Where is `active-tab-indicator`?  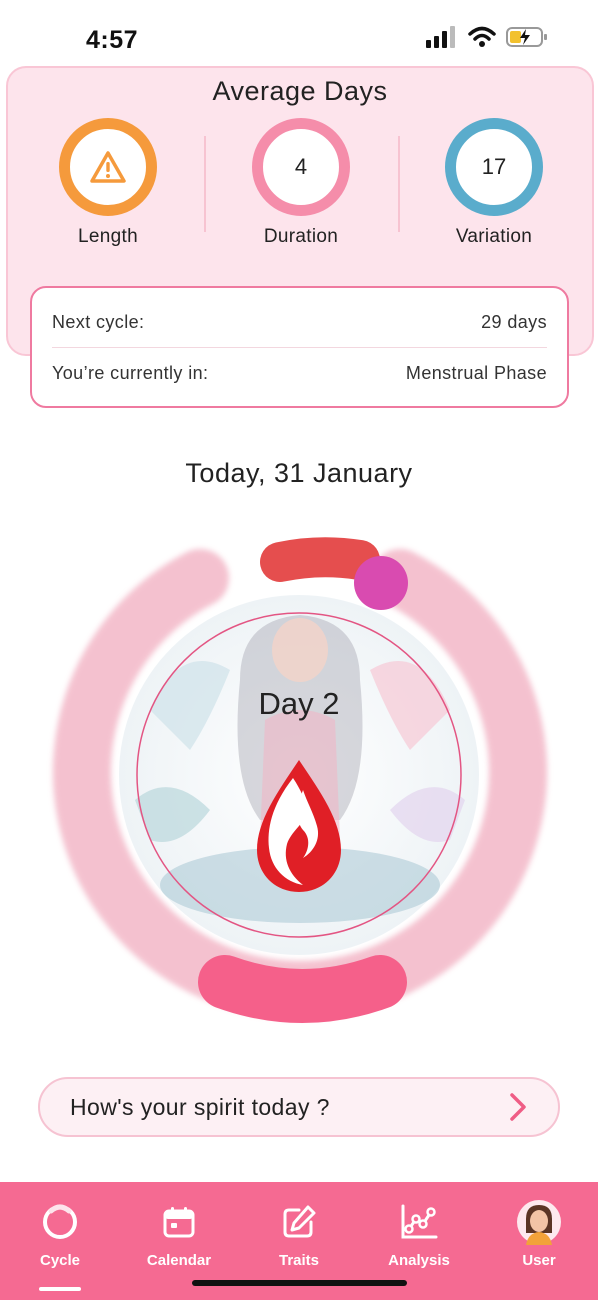 active-tab-indicator is located at coordinates (60, 1289).